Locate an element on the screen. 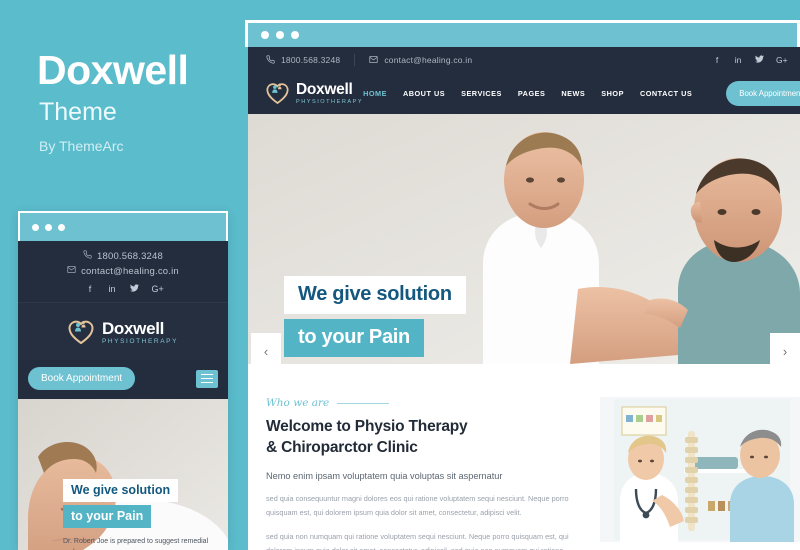  site-logo-name: Doxwell is located at coordinates (324, 89).